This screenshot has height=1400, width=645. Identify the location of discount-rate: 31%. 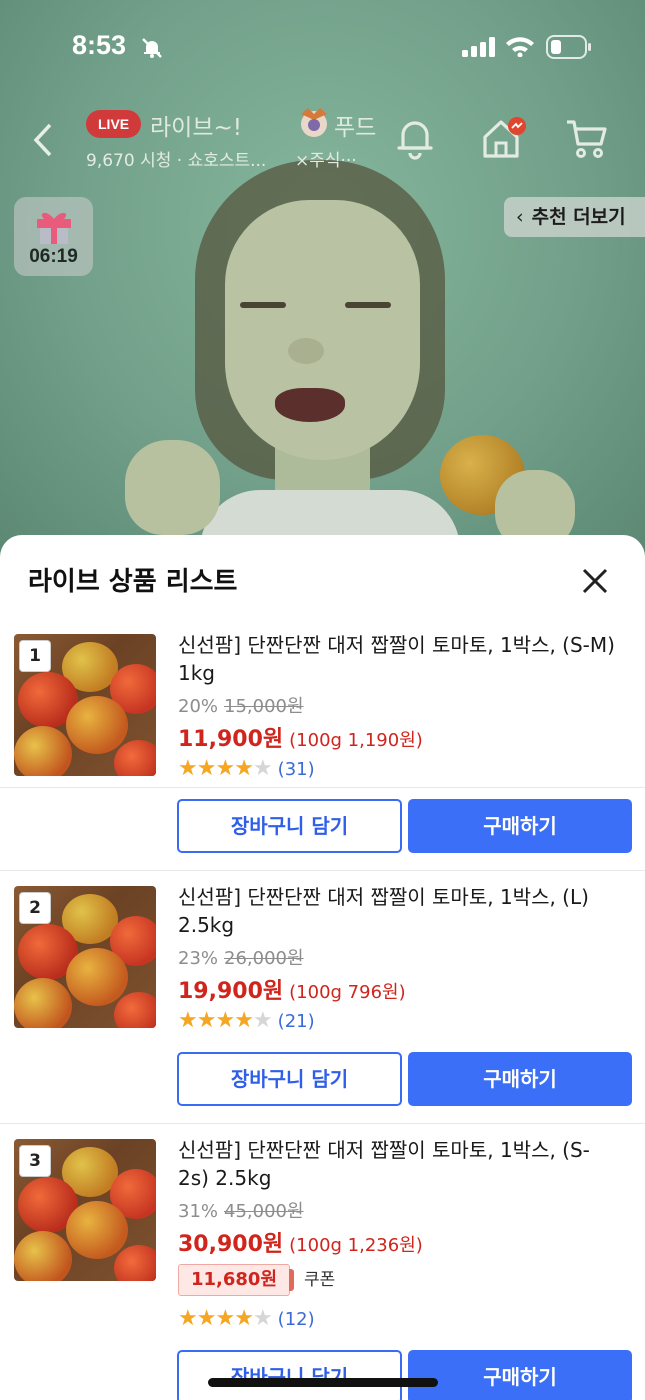
(198, 1211).